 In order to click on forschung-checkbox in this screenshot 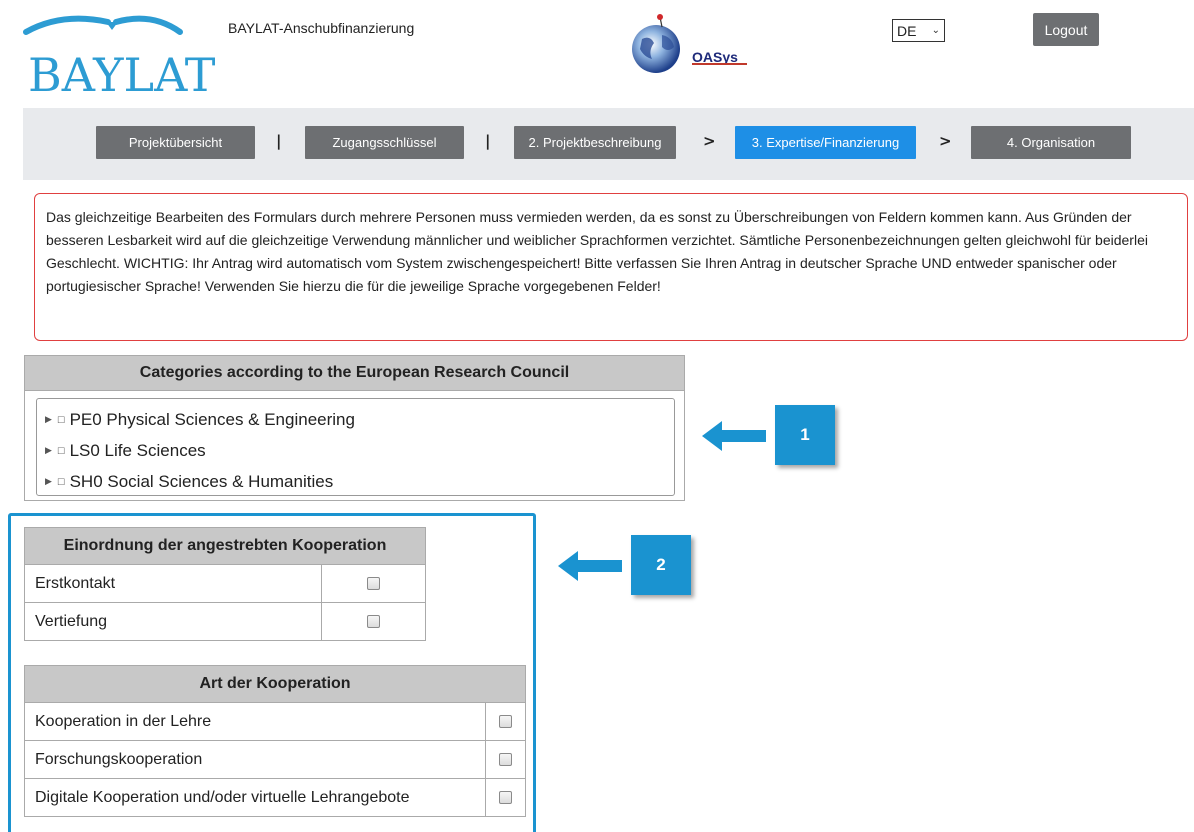, I will do `click(505, 759)`.